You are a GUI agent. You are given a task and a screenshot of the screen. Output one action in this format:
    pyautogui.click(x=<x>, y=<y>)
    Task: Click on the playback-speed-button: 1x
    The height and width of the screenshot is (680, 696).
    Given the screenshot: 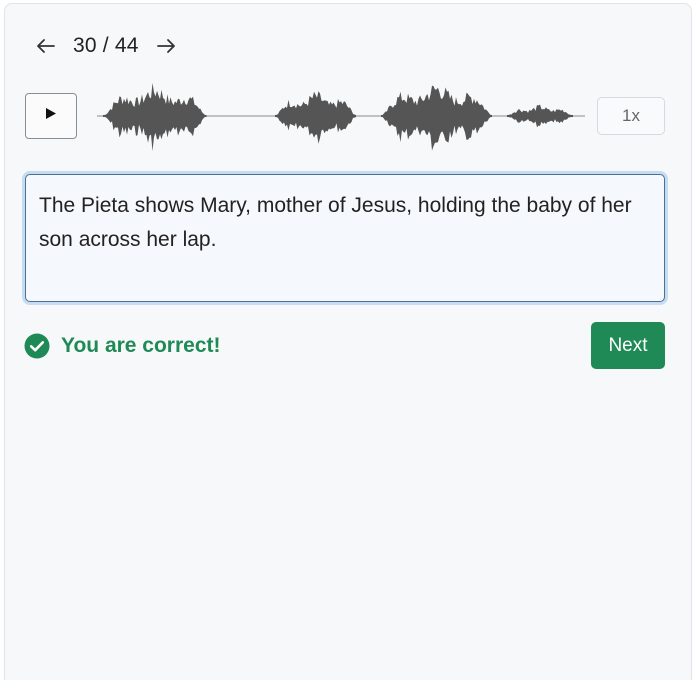 What is the action you would take?
    pyautogui.click(x=631, y=116)
    